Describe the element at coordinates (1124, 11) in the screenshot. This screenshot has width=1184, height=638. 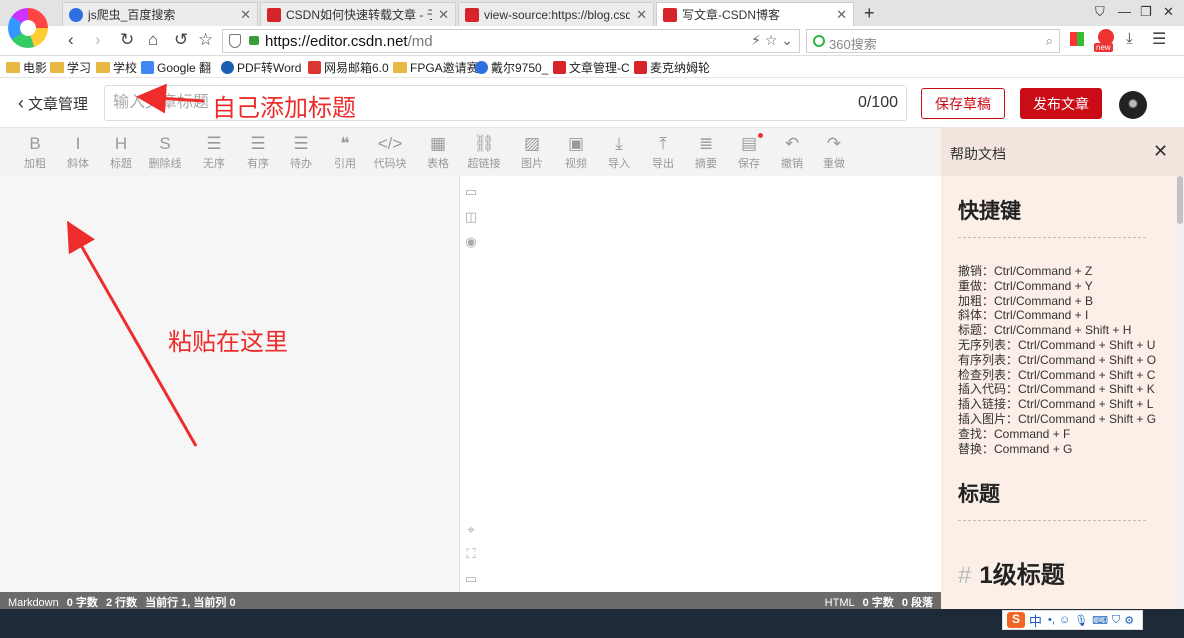
I see `minimize-button: —` at that location.